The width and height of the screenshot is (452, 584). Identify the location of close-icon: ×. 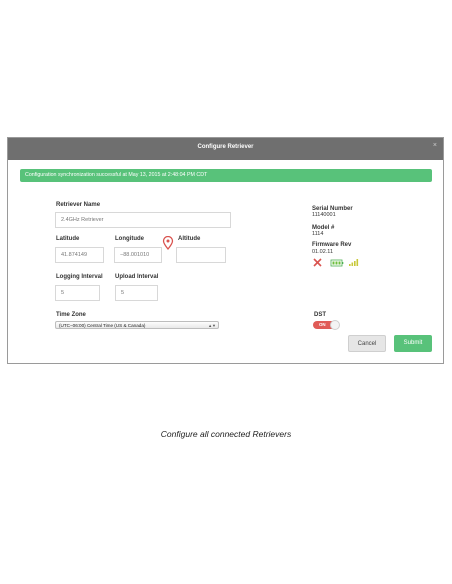
(435, 145).